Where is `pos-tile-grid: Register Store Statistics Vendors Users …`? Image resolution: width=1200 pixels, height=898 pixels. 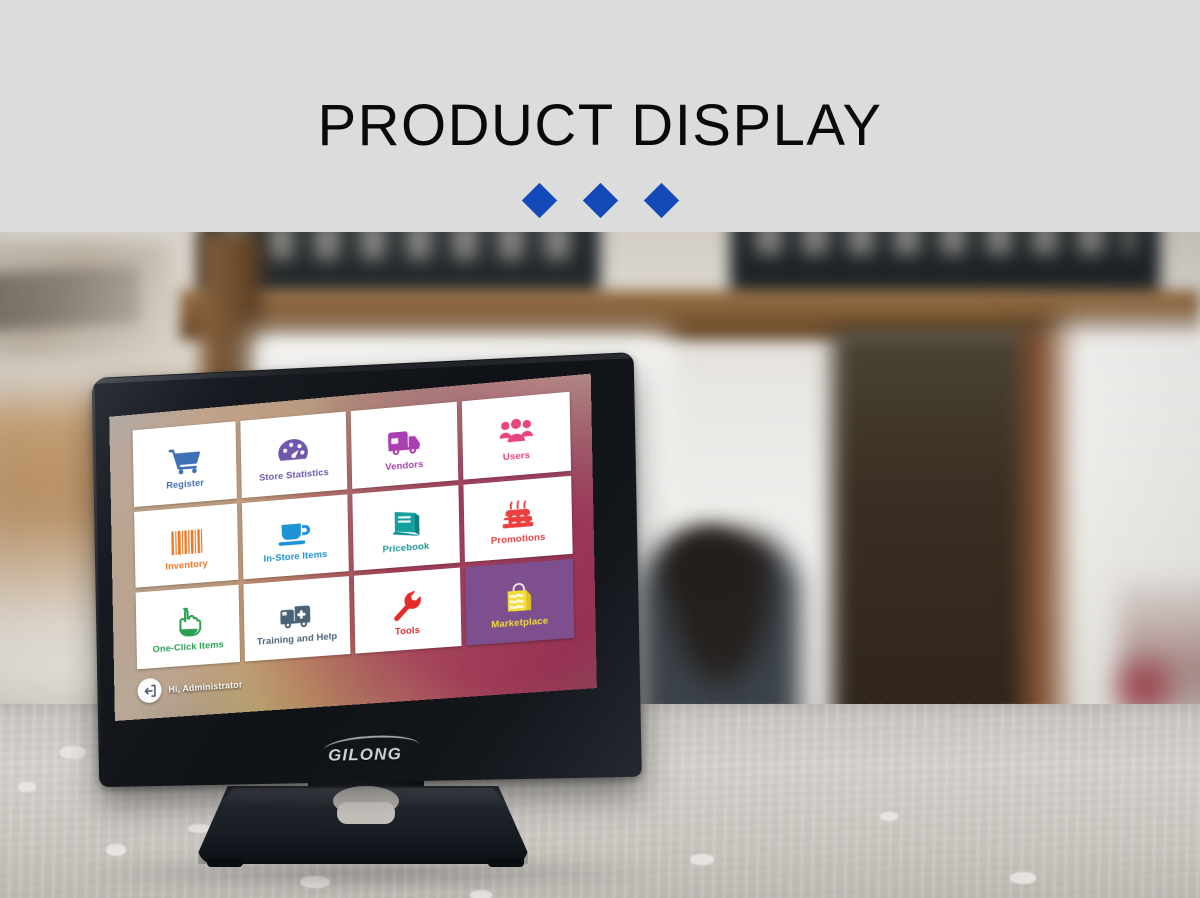
pos-tile-grid: Register Store Statistics Vendors Users … is located at coordinates (353, 530).